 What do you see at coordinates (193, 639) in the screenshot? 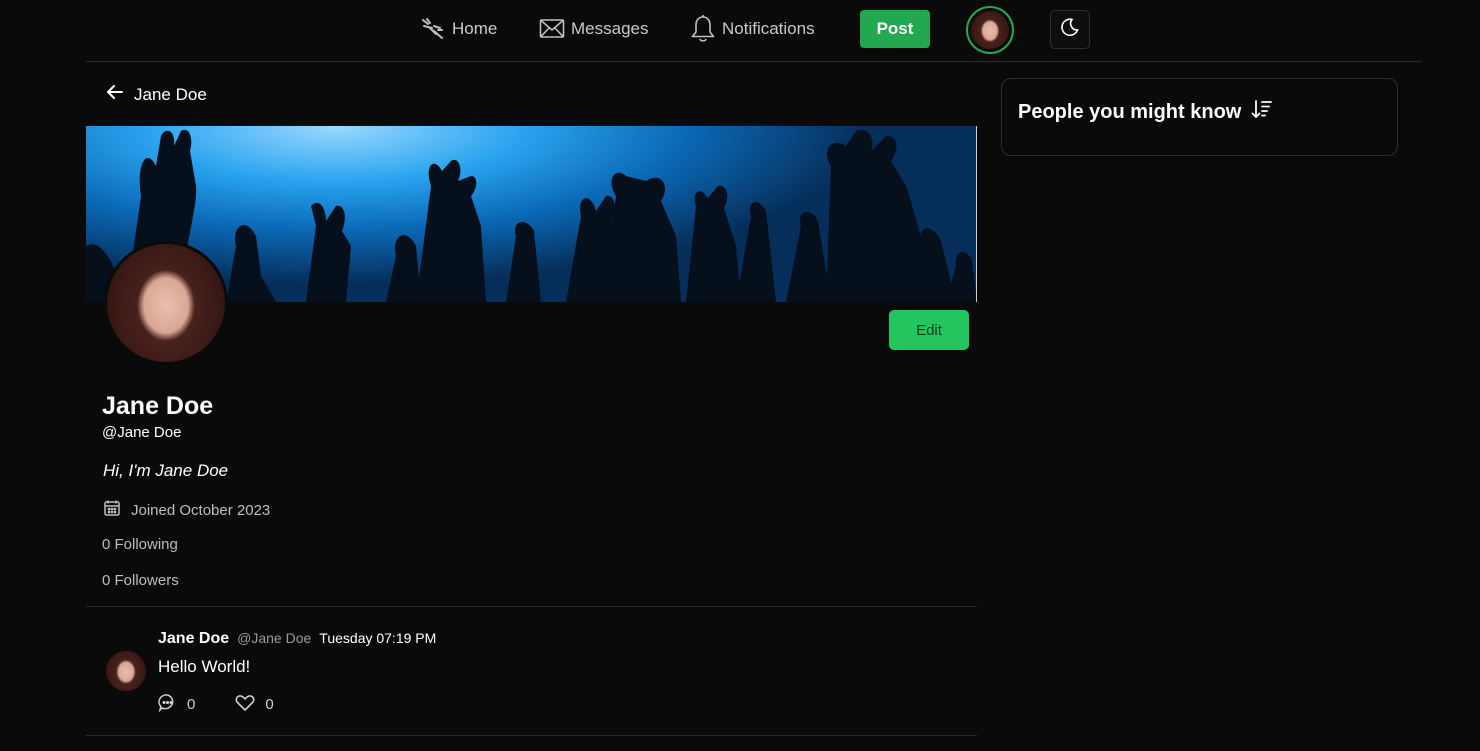
I see `post-author: Jane Doe` at bounding box center [193, 639].